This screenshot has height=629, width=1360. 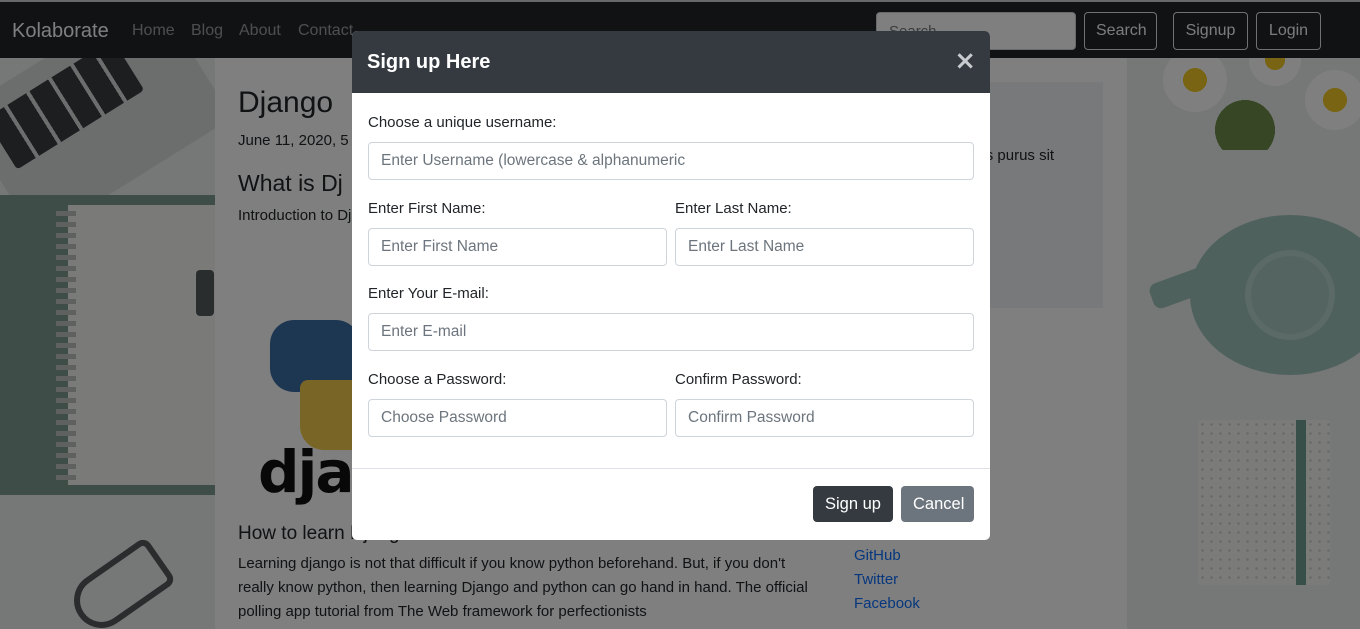 What do you see at coordinates (437, 379) in the screenshot?
I see `password-label: Choose a Password:` at bounding box center [437, 379].